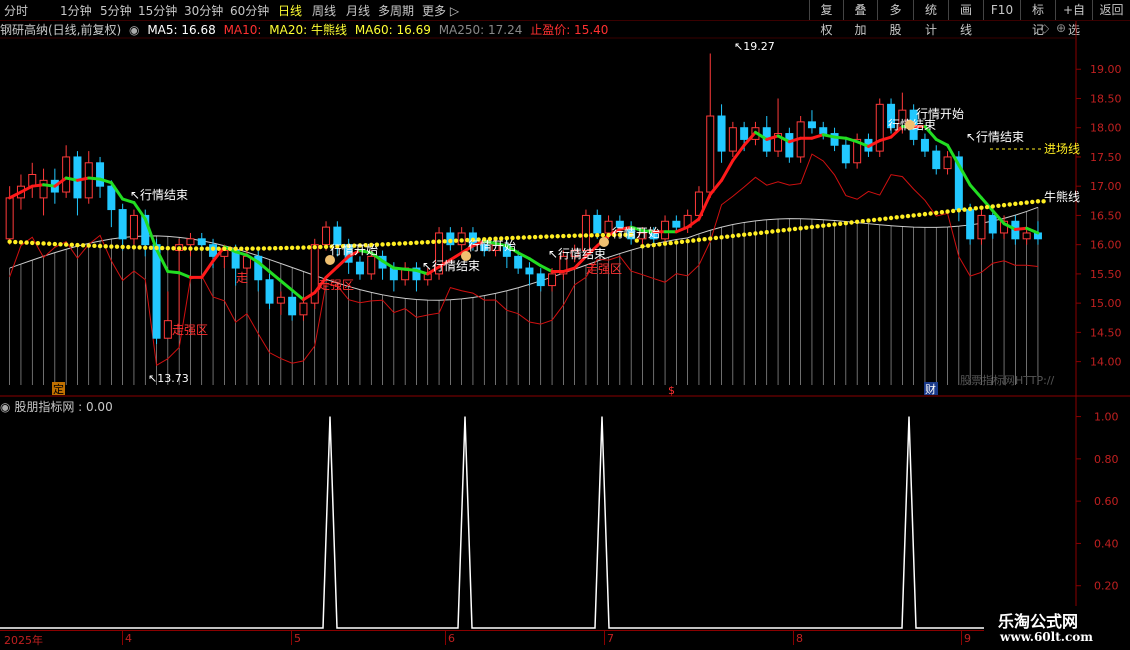 The height and width of the screenshot is (650, 1130). I want to click on logo-line2: www.60lt.com, so click(1046, 637).